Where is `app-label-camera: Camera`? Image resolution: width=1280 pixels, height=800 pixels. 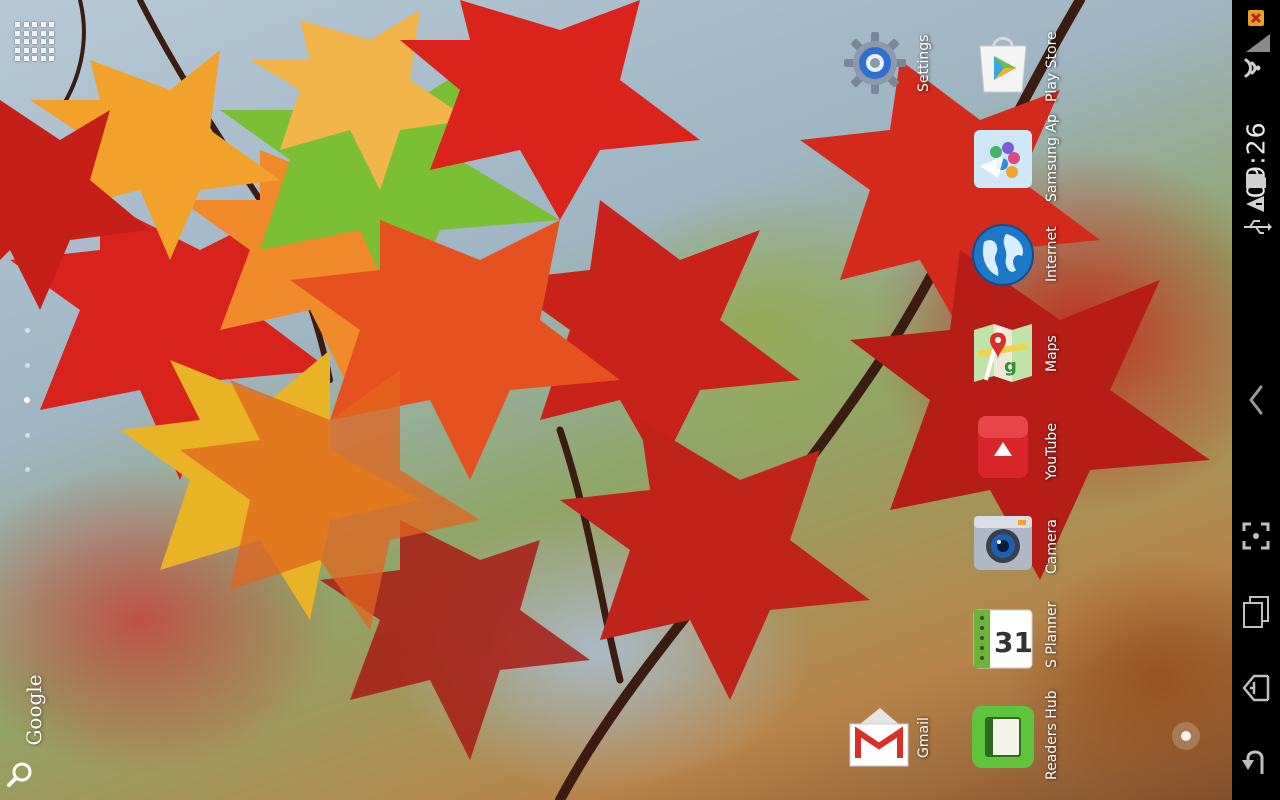
app-label-camera: Camera is located at coordinates (1052, 546).